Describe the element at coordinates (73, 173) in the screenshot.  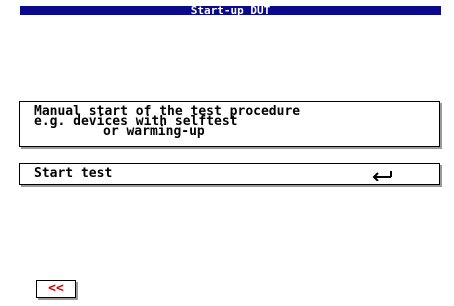
I see `start-test-label: Start test` at that location.